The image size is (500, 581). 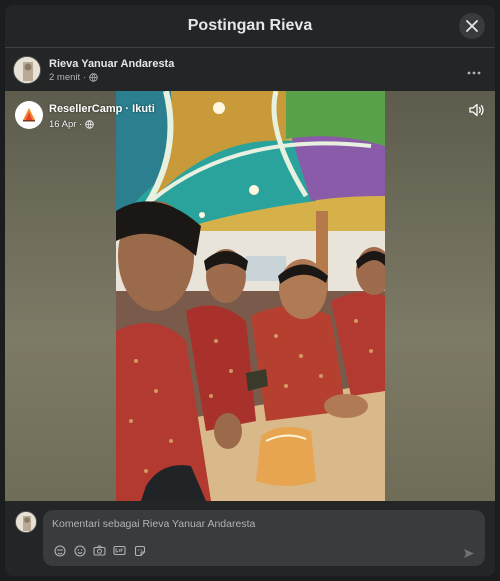 I want to click on speaker-icon, so click(x=476, y=110).